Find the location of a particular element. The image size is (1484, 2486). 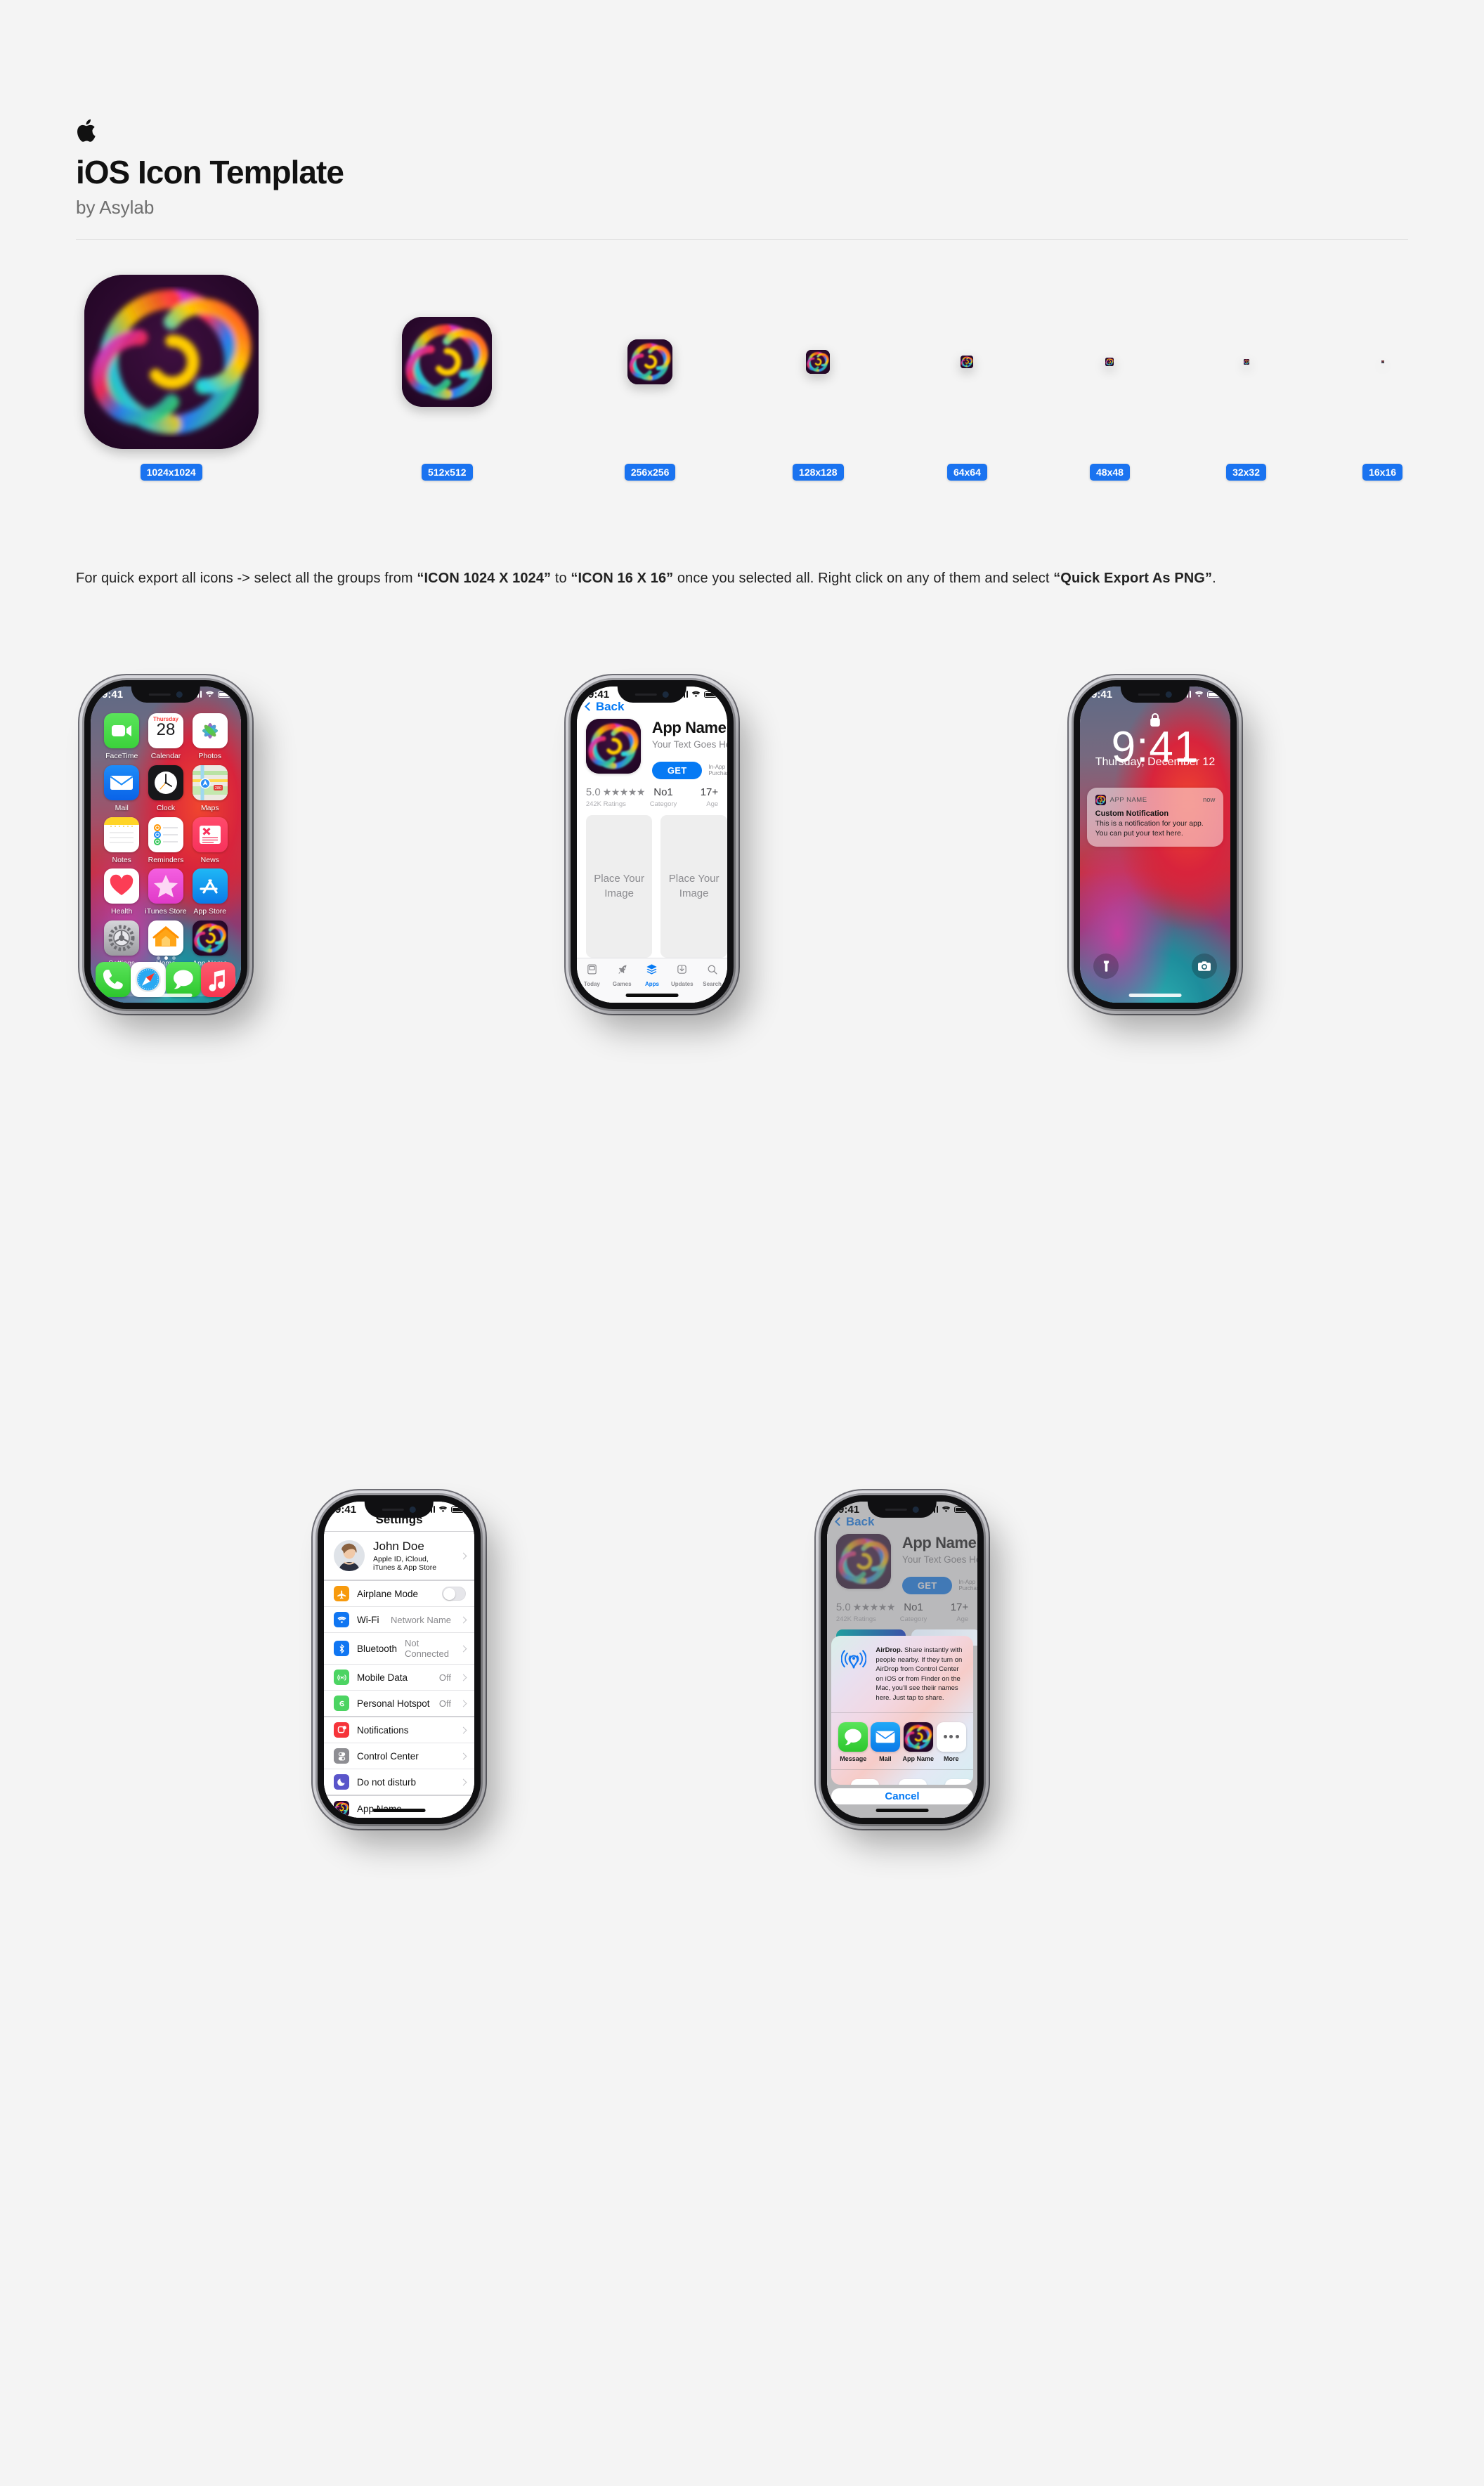

flashlight-button is located at coordinates (1106, 967).